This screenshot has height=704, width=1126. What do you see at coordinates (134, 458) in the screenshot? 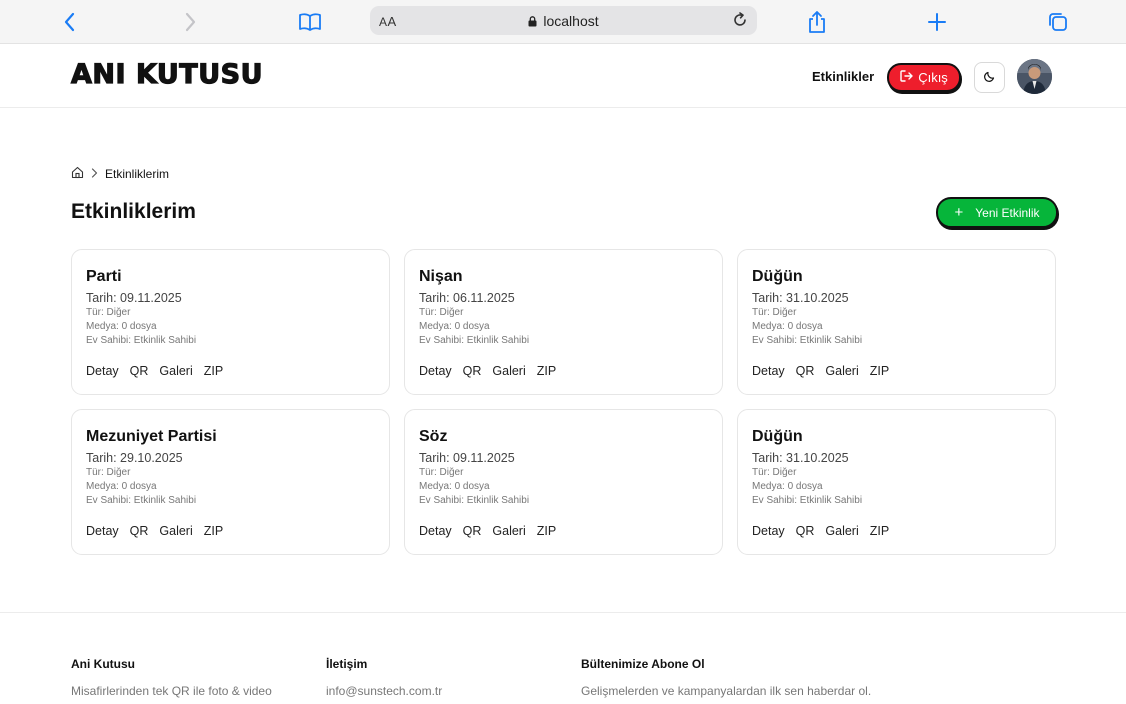
I see `event-date: Tarih: 29.10.2025` at bounding box center [134, 458].